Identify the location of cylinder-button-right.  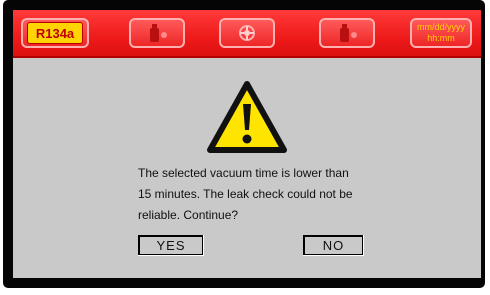
(347, 33).